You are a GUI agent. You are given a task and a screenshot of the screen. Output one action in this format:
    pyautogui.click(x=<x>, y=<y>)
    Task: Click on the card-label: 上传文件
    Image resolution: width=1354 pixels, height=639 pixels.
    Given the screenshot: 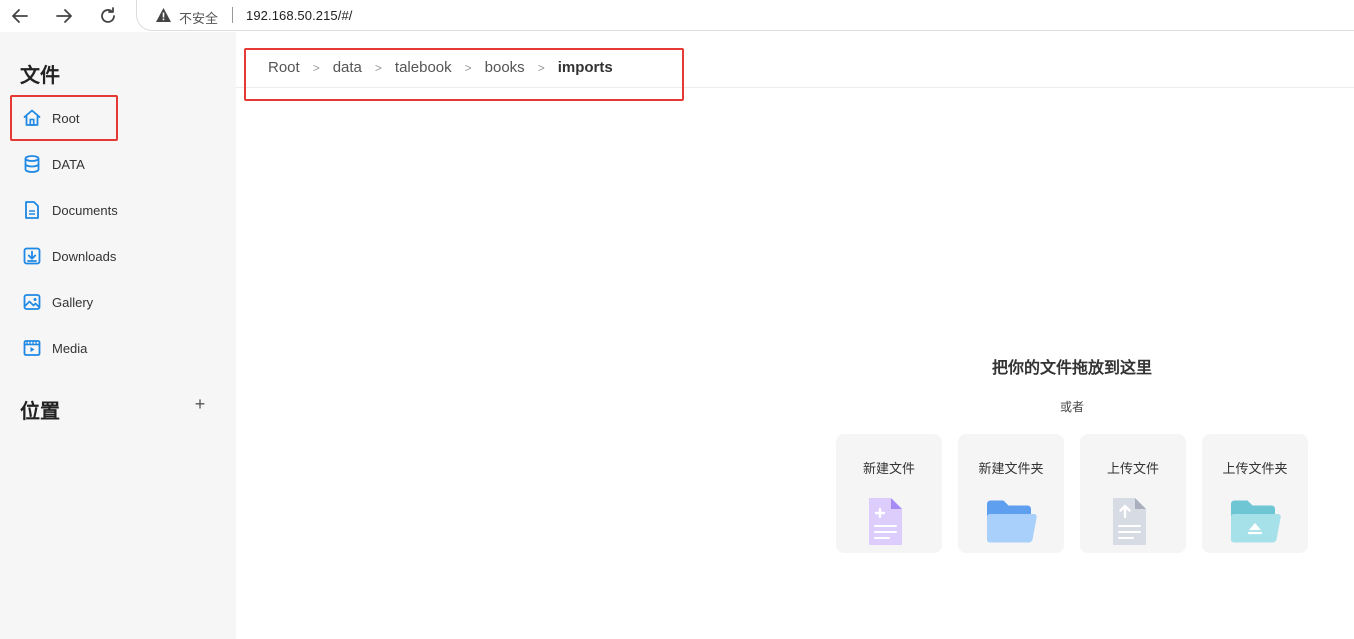 What is the action you would take?
    pyautogui.click(x=1132, y=468)
    